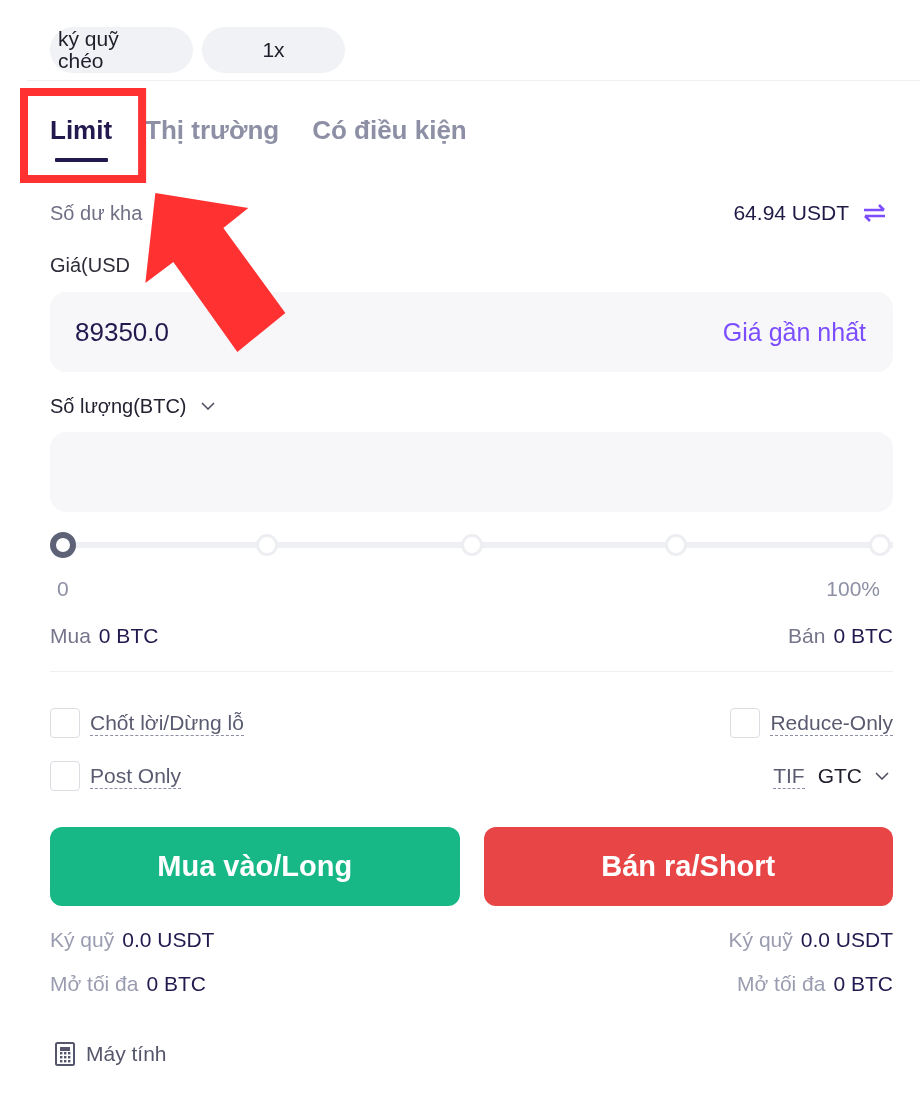  I want to click on leverage-button: 1x, so click(273, 50).